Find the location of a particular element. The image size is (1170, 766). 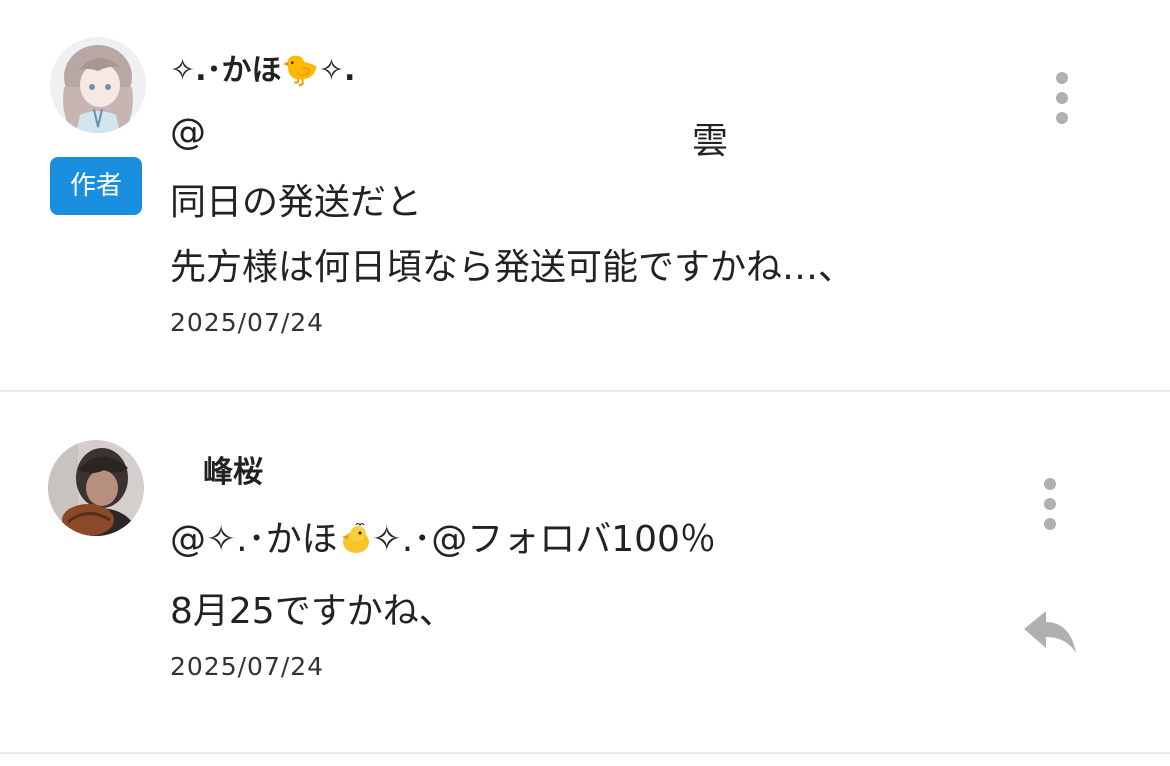

avatar-illustration is located at coordinates (98, 85).